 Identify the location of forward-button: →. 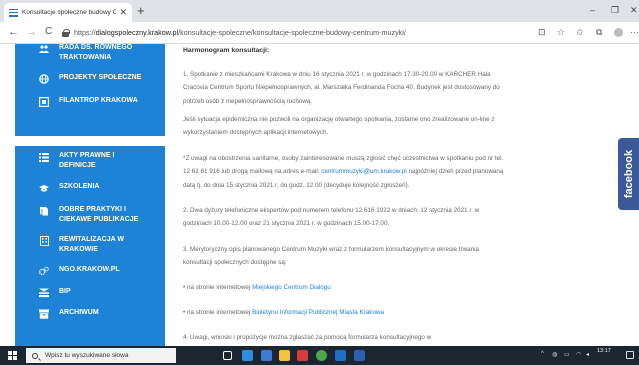
(31, 32).